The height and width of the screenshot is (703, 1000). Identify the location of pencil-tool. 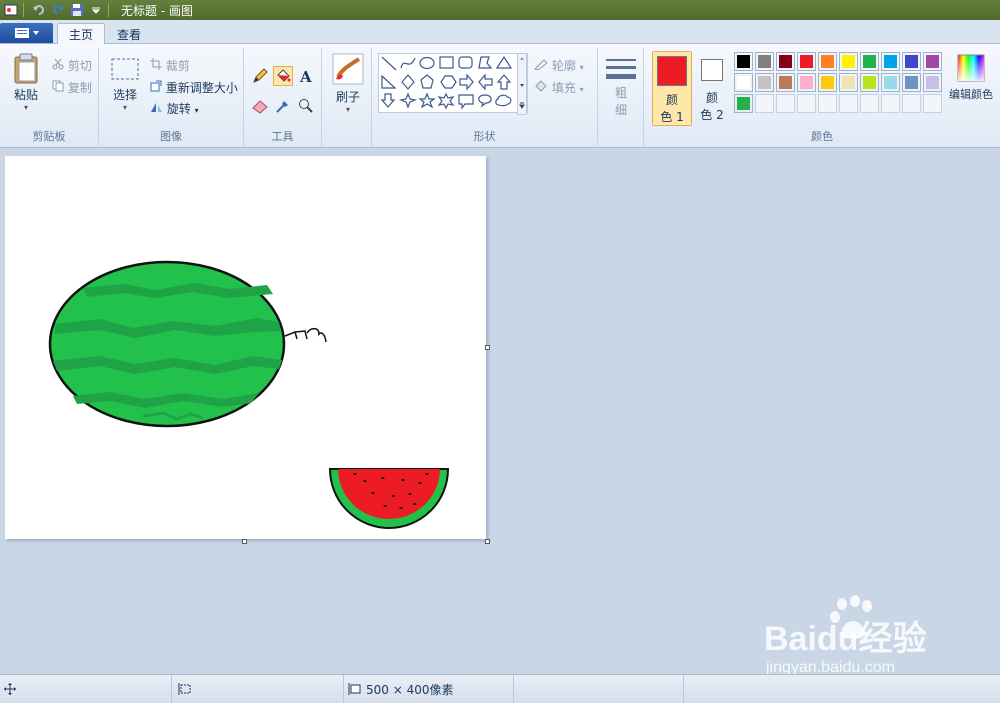
(260, 76).